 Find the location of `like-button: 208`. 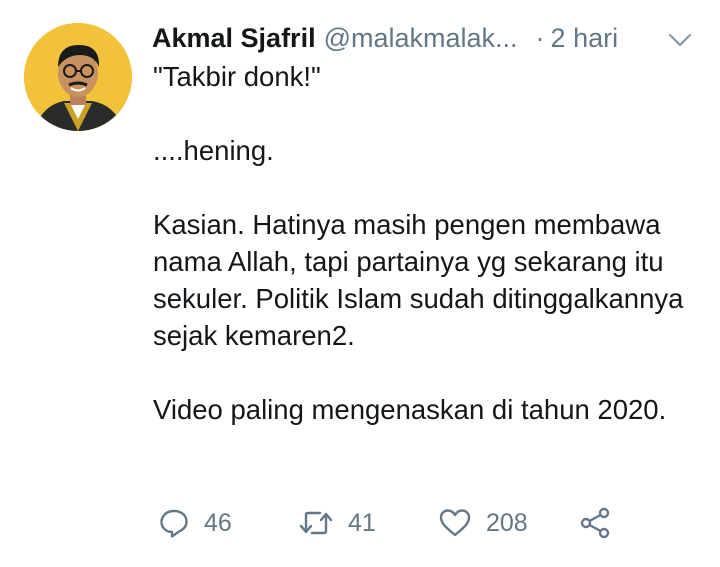

like-button: 208 is located at coordinates (483, 523).